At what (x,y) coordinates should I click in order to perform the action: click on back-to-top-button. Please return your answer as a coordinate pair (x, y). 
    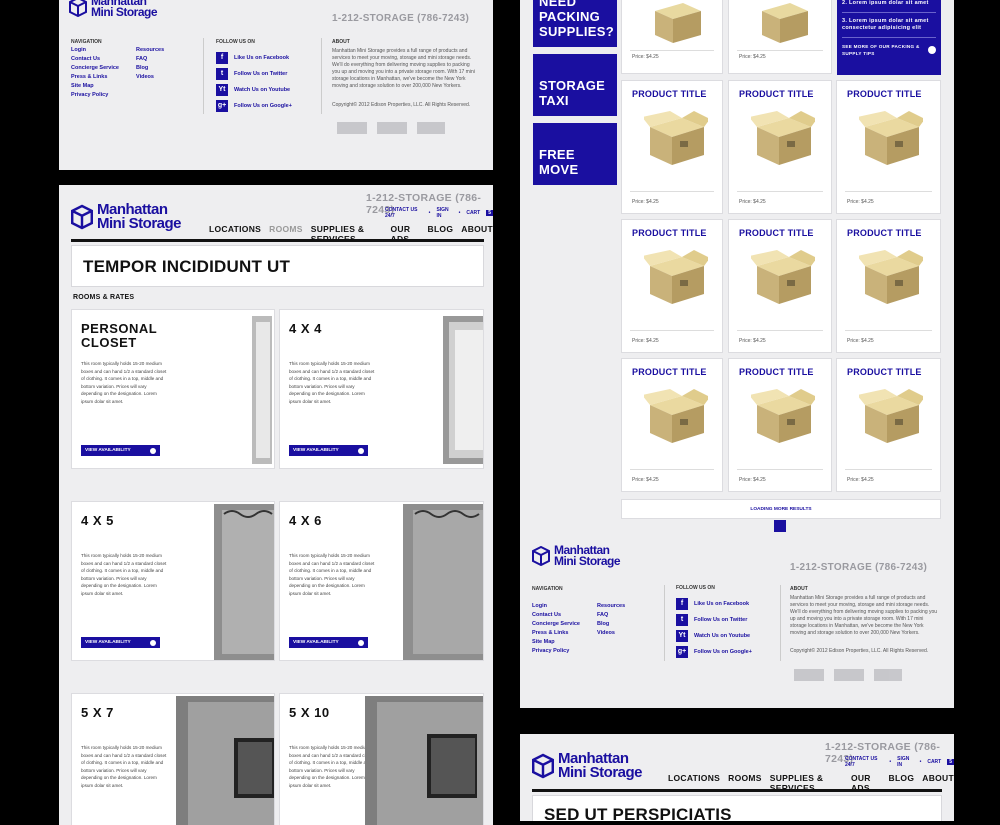
    Looking at the image, I should click on (780, 526).